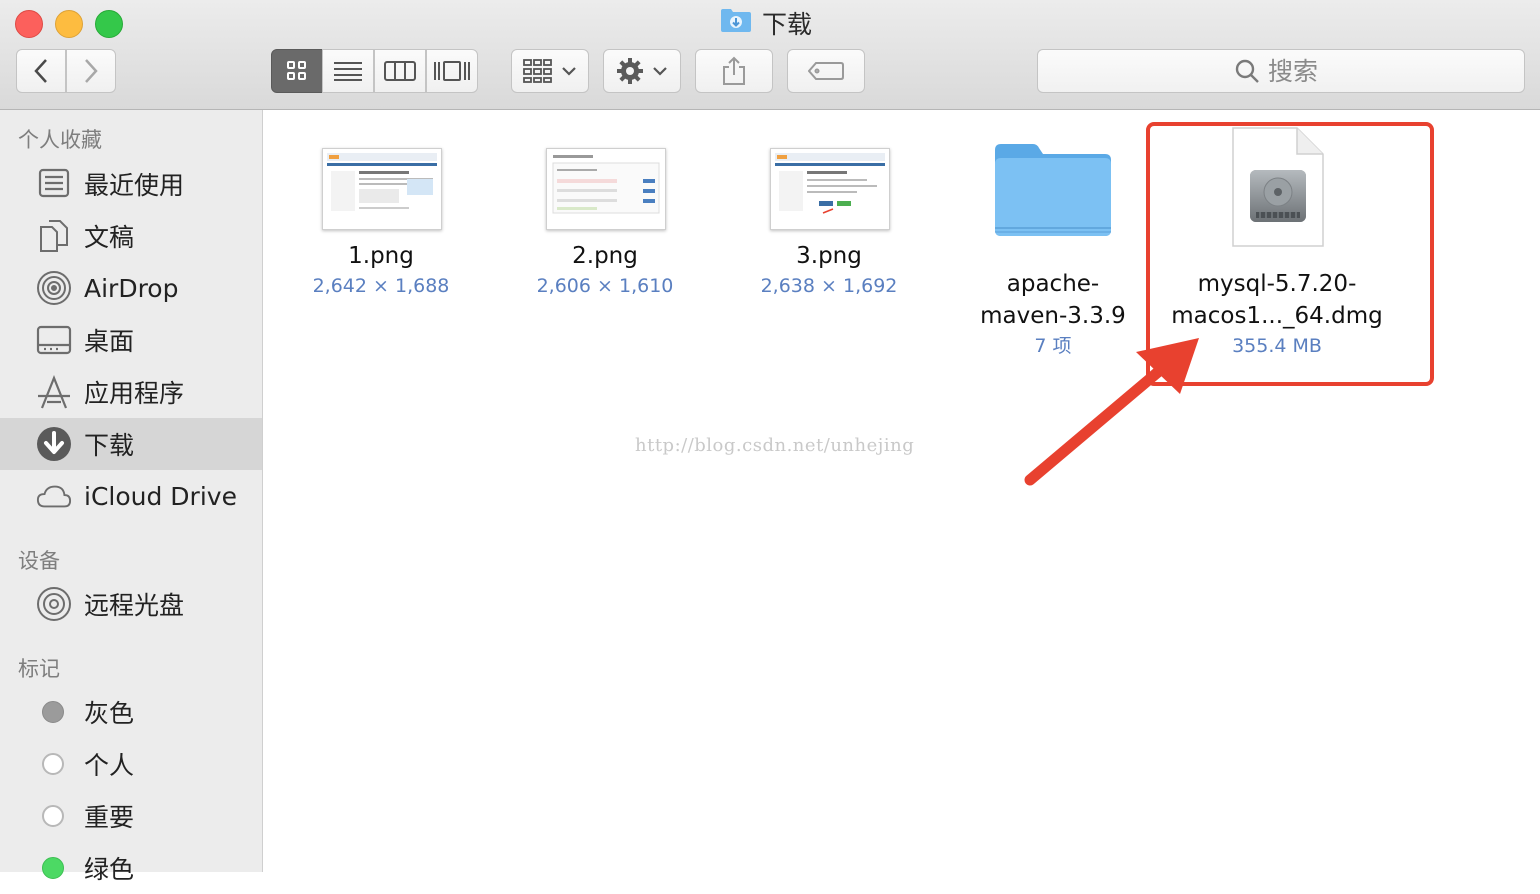 Image resolution: width=1540 pixels, height=894 pixels. I want to click on file-name-line2: maven-3.3.9, so click(1053, 316).